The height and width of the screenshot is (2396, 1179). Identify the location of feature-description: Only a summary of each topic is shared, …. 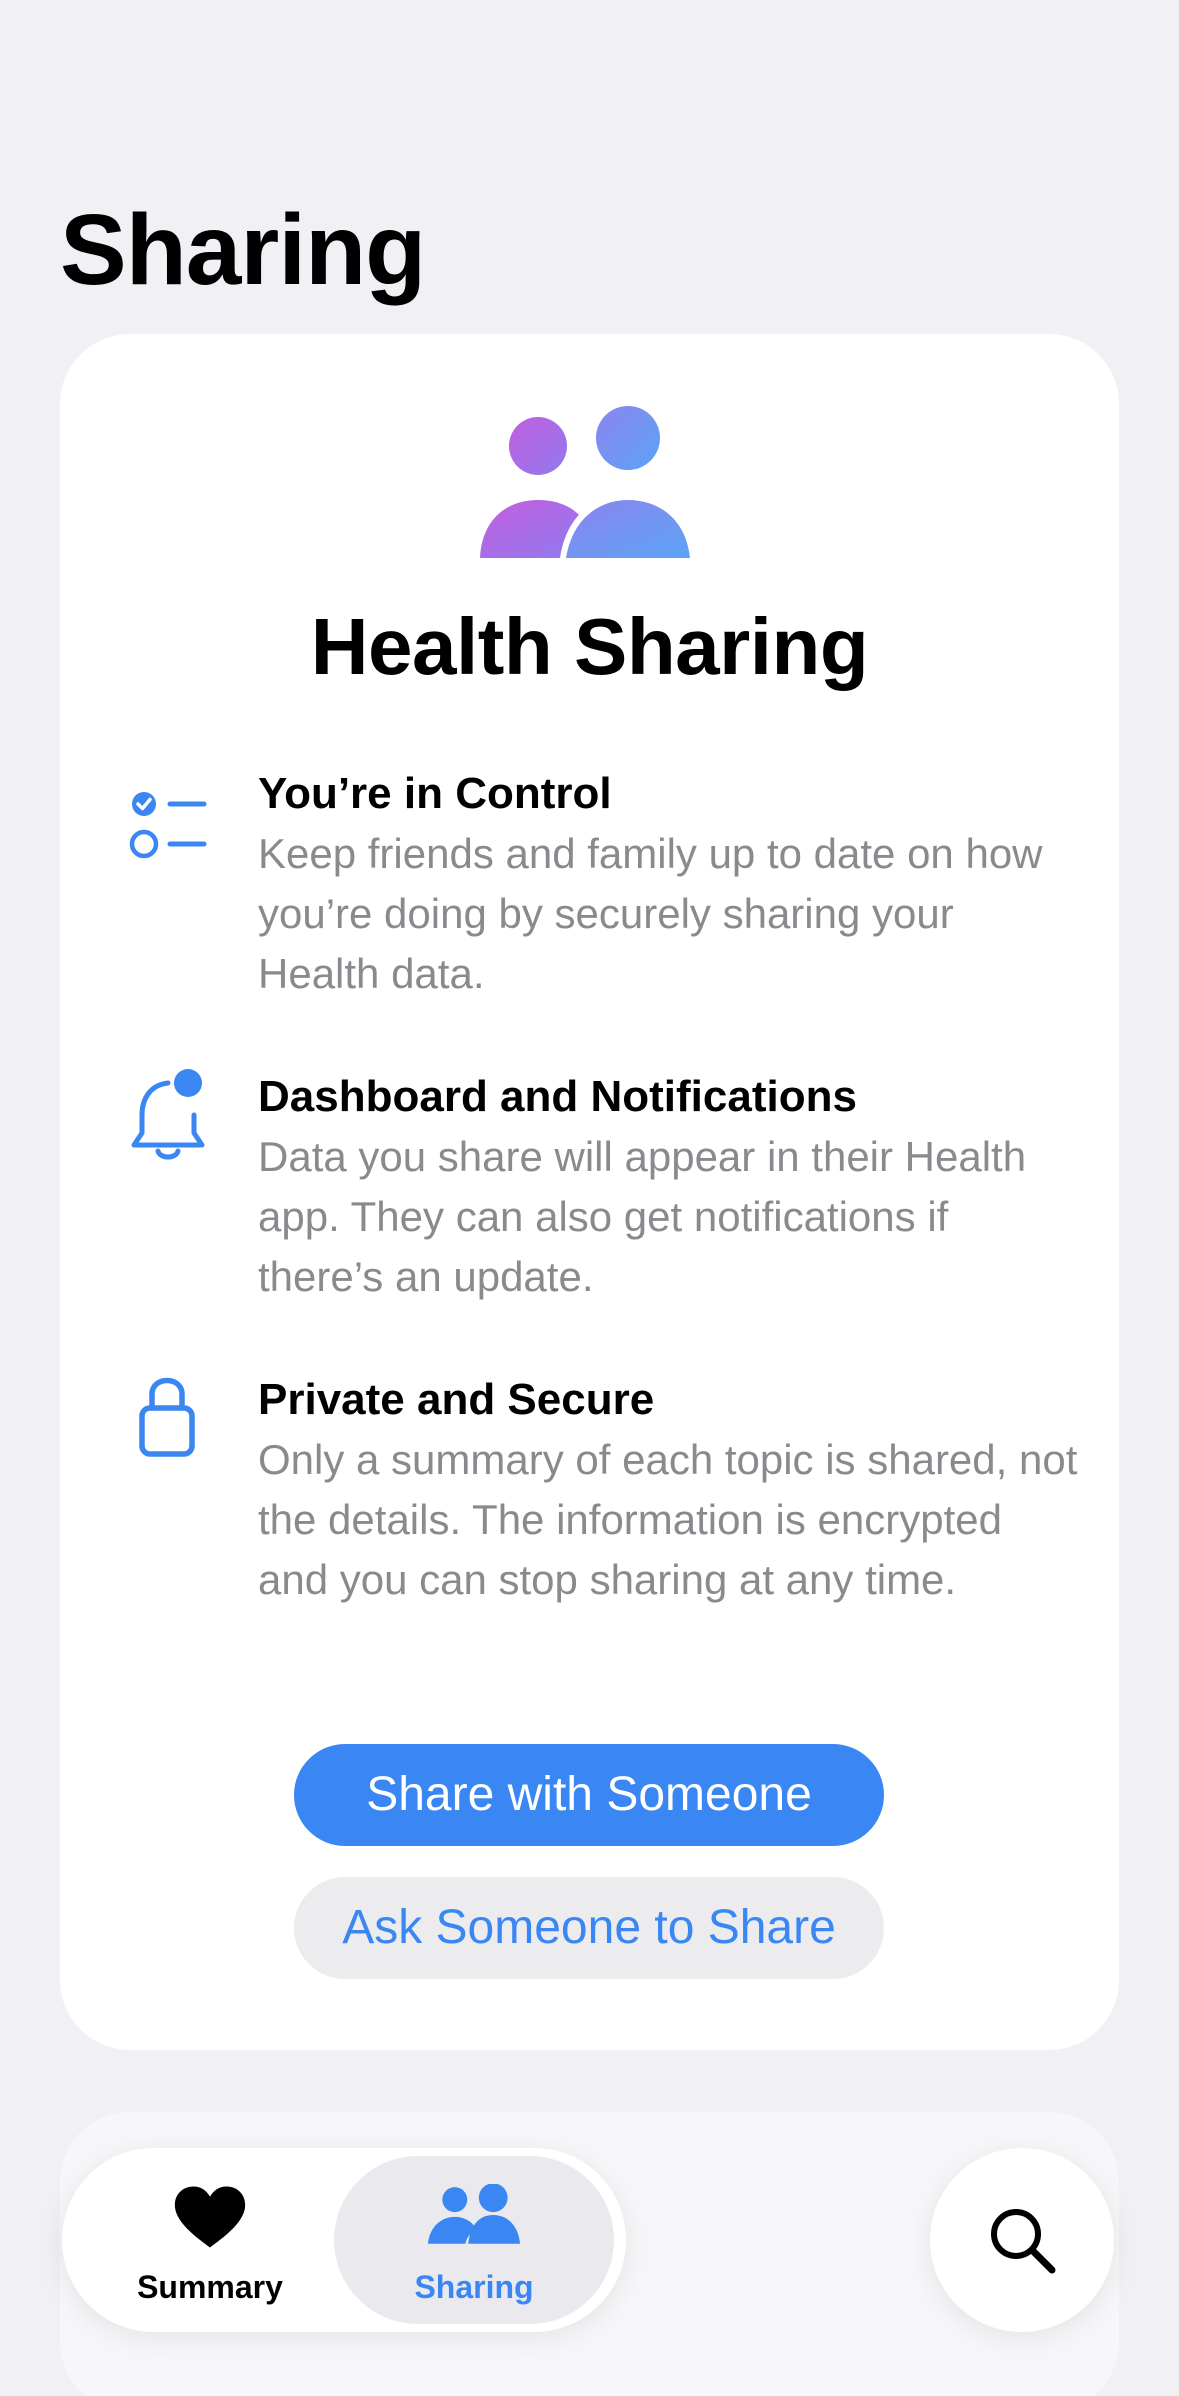
(668, 1519).